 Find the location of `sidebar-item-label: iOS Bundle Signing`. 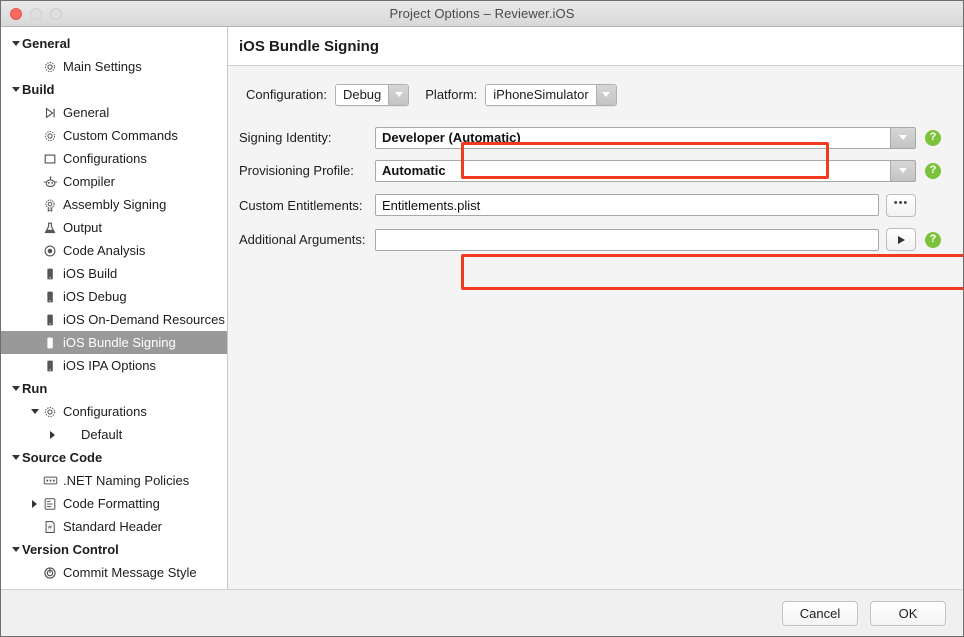

sidebar-item-label: iOS Bundle Signing is located at coordinates (119, 342).